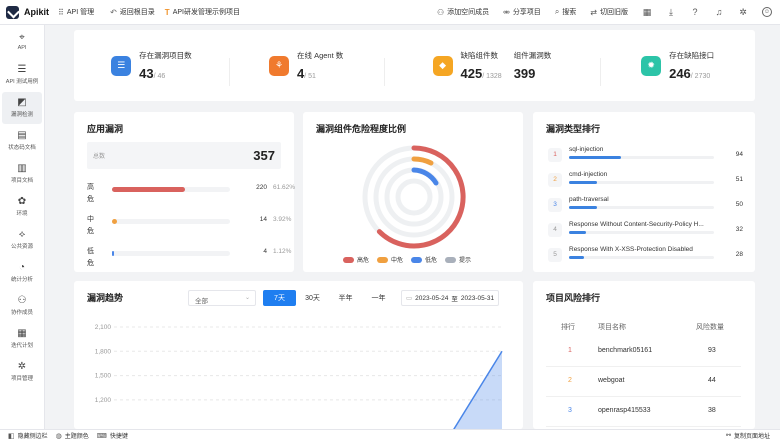  What do you see at coordinates (22, 240) in the screenshot?
I see `sidebar-item-public-resources: ⟡ 公共资源` at bounding box center [22, 240].